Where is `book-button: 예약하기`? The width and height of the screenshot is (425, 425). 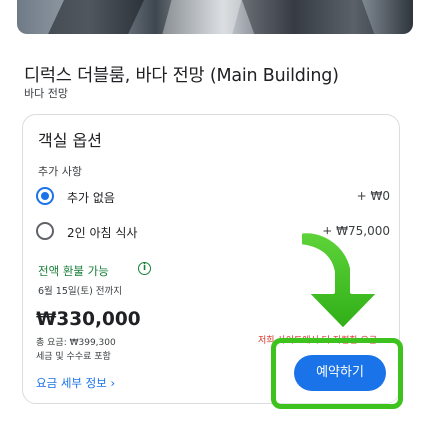 book-button: 예약하기 is located at coordinates (340, 373).